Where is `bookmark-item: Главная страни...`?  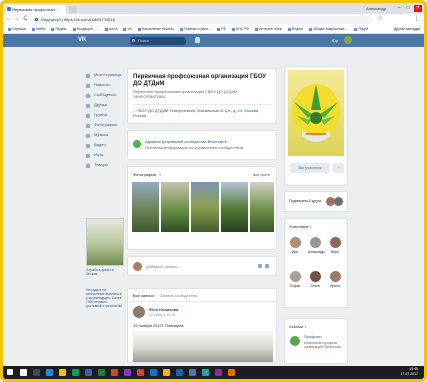 bookmark-item: Главная страни... is located at coordinates (195, 29).